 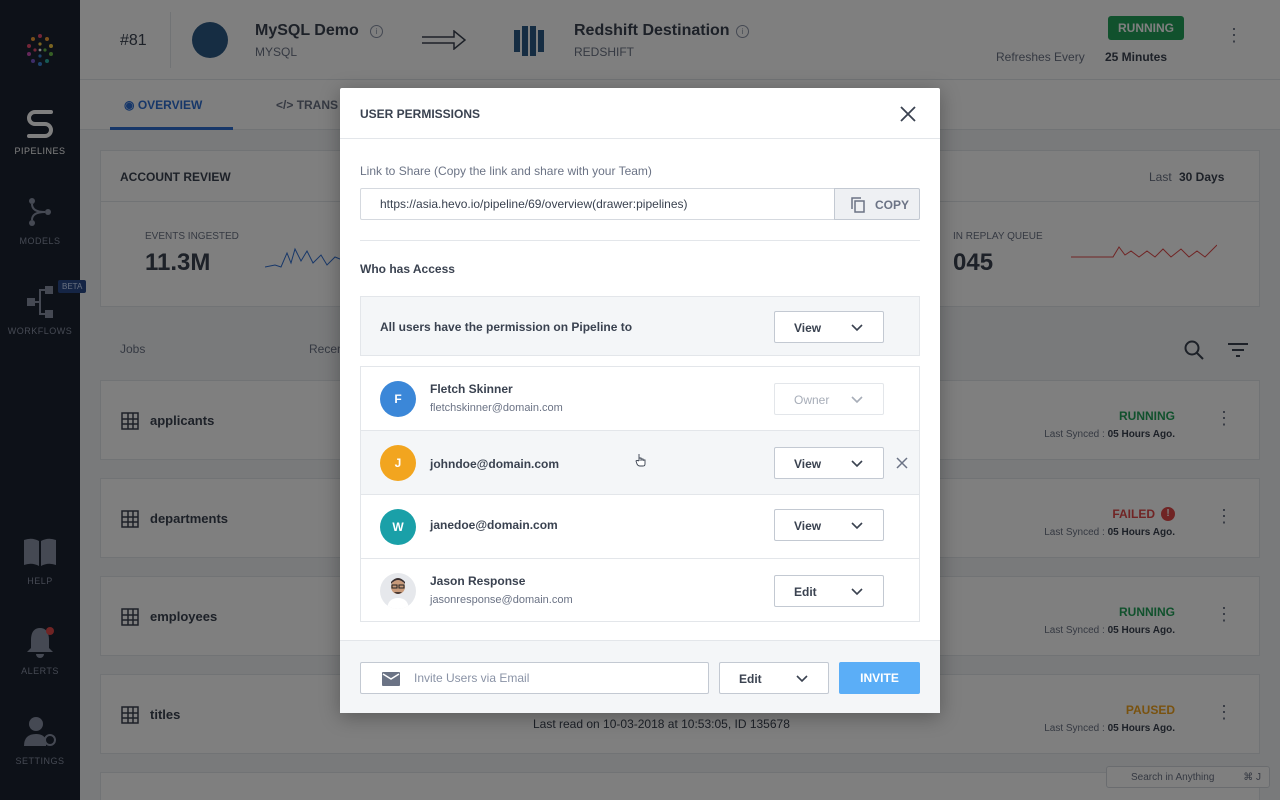 What do you see at coordinates (398, 399) in the screenshot?
I see `avatar: F` at bounding box center [398, 399].